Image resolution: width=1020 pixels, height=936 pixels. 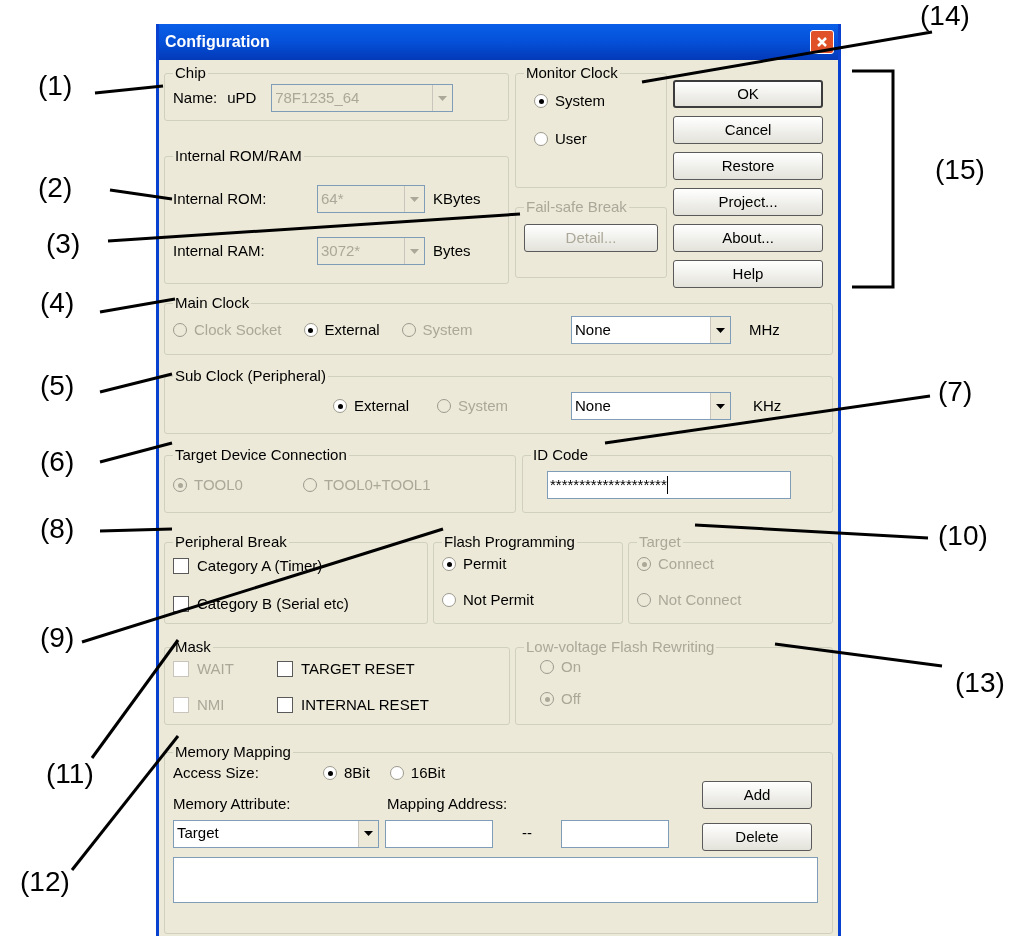 What do you see at coordinates (377, 484) in the screenshot?
I see `radio-label: TOOL0+TOOL1` at bounding box center [377, 484].